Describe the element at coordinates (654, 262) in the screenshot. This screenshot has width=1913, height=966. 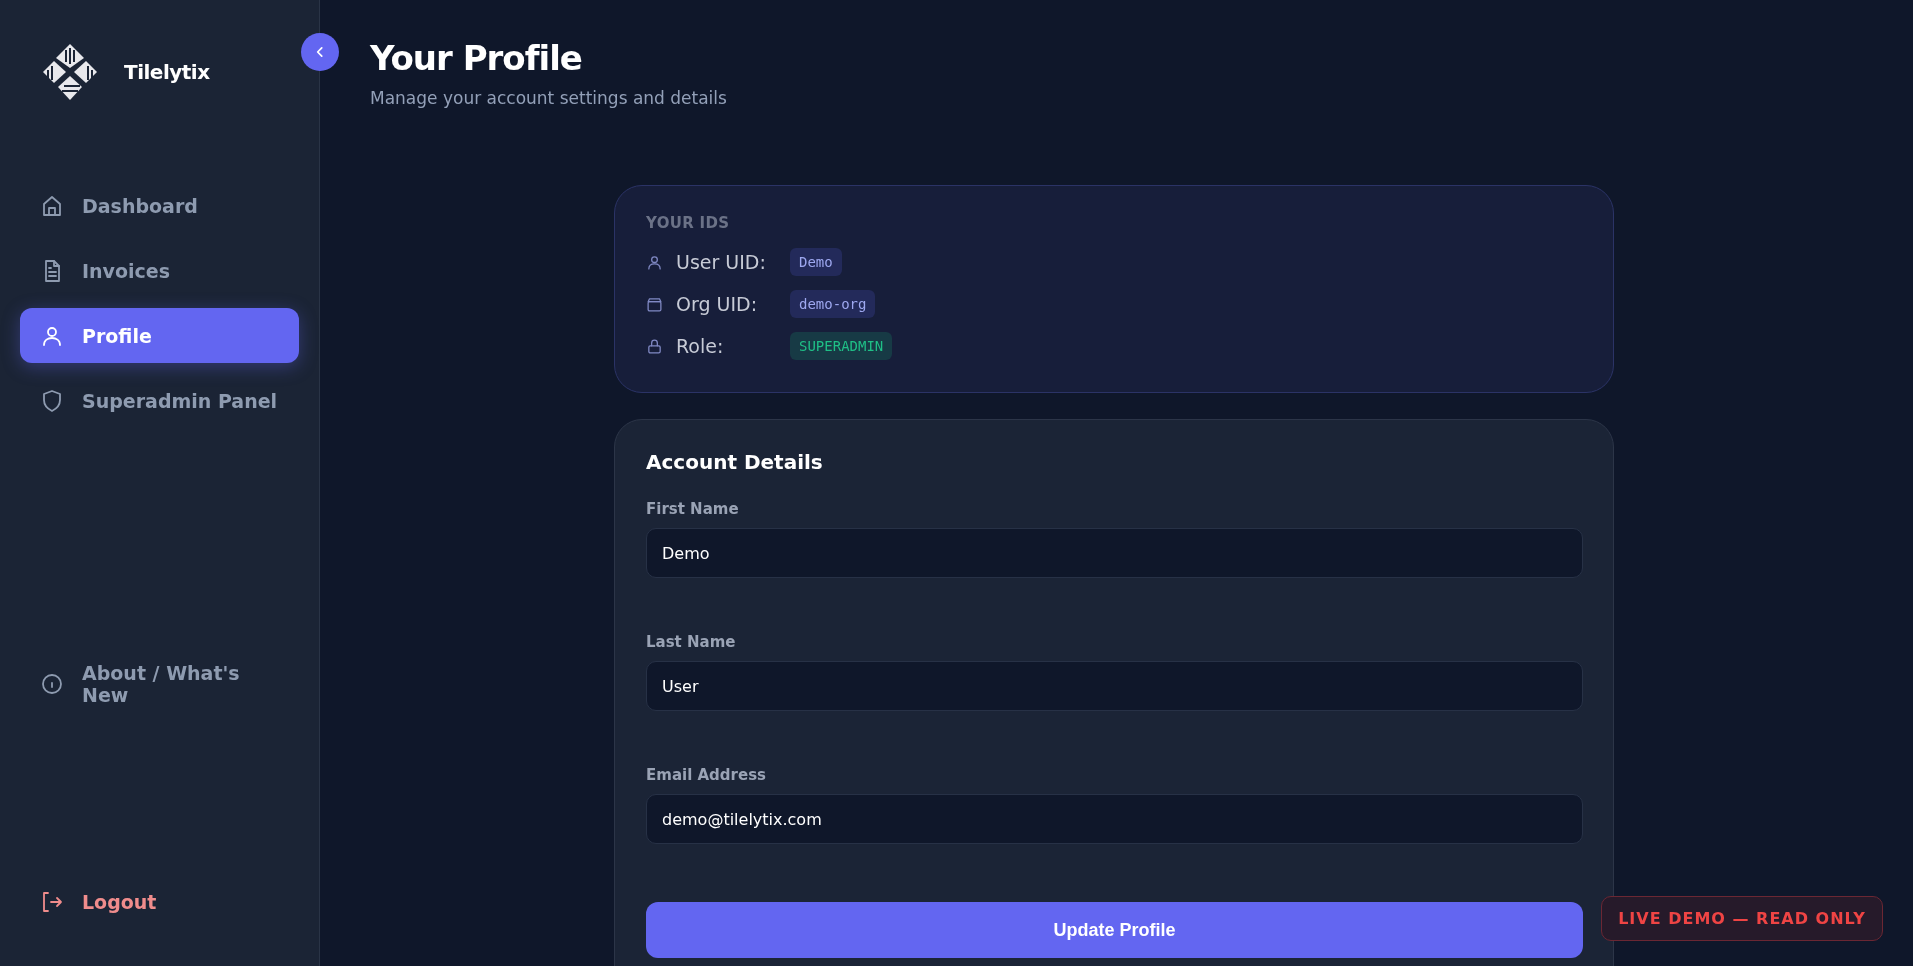
I see `user-icon` at that location.